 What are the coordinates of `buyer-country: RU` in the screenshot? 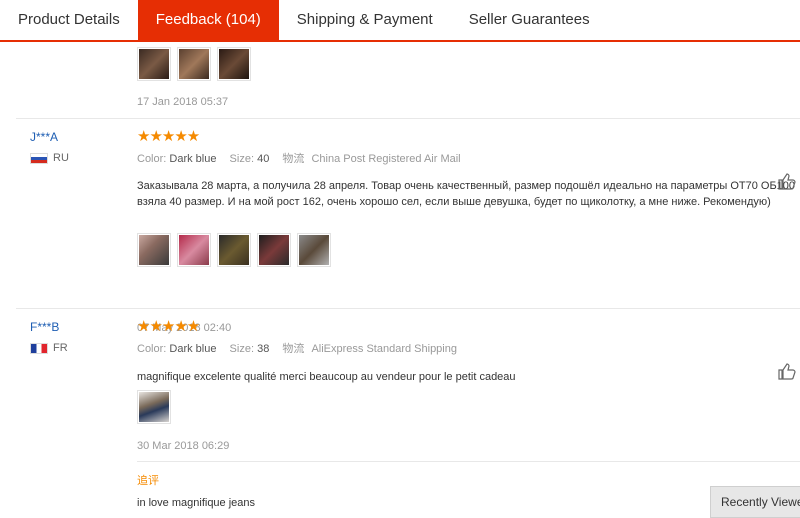 It's located at (49, 158).